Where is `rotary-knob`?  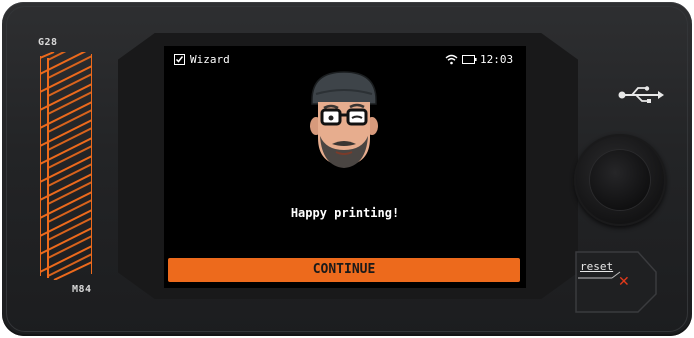 rotary-knob is located at coordinates (620, 180).